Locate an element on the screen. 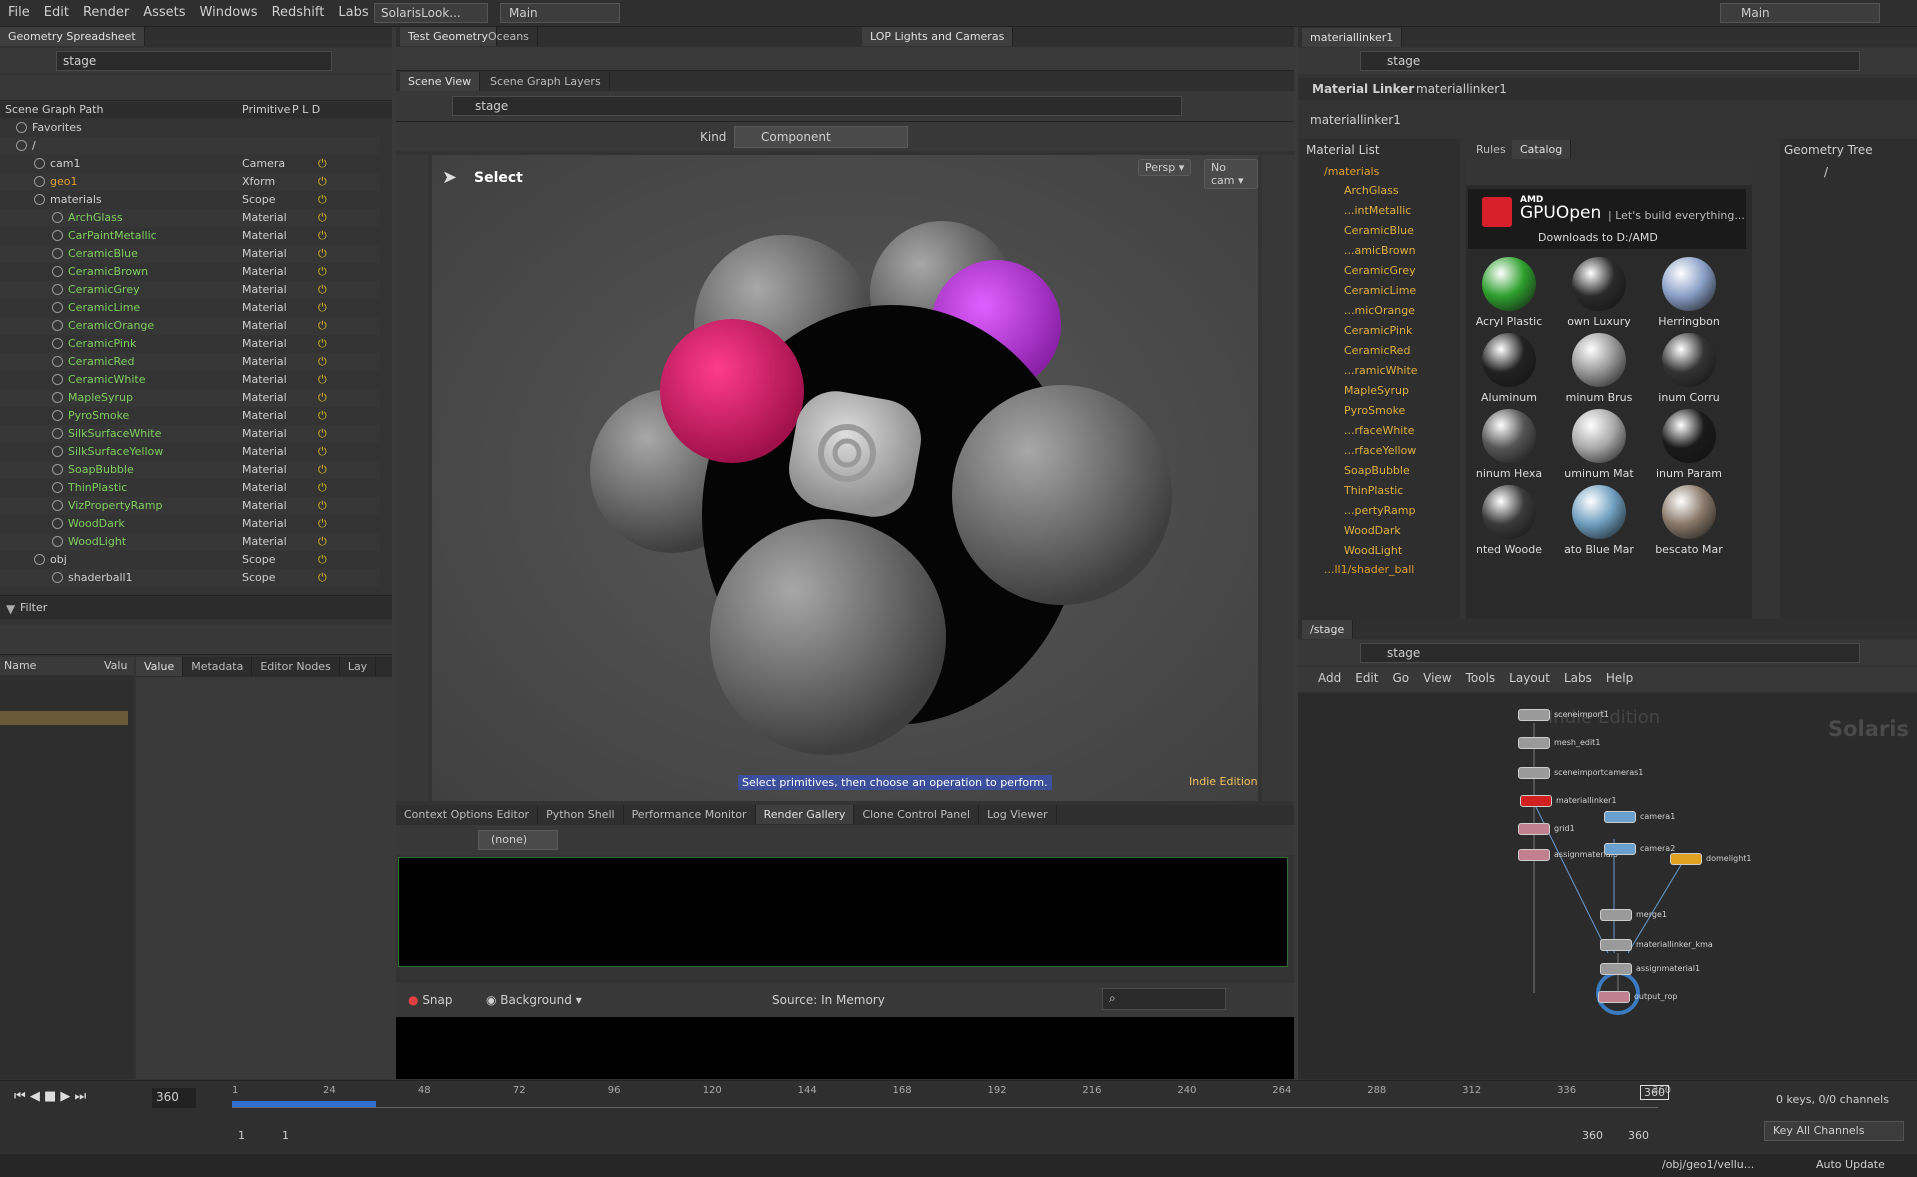  tab-oceans: Oceans is located at coordinates (509, 36).